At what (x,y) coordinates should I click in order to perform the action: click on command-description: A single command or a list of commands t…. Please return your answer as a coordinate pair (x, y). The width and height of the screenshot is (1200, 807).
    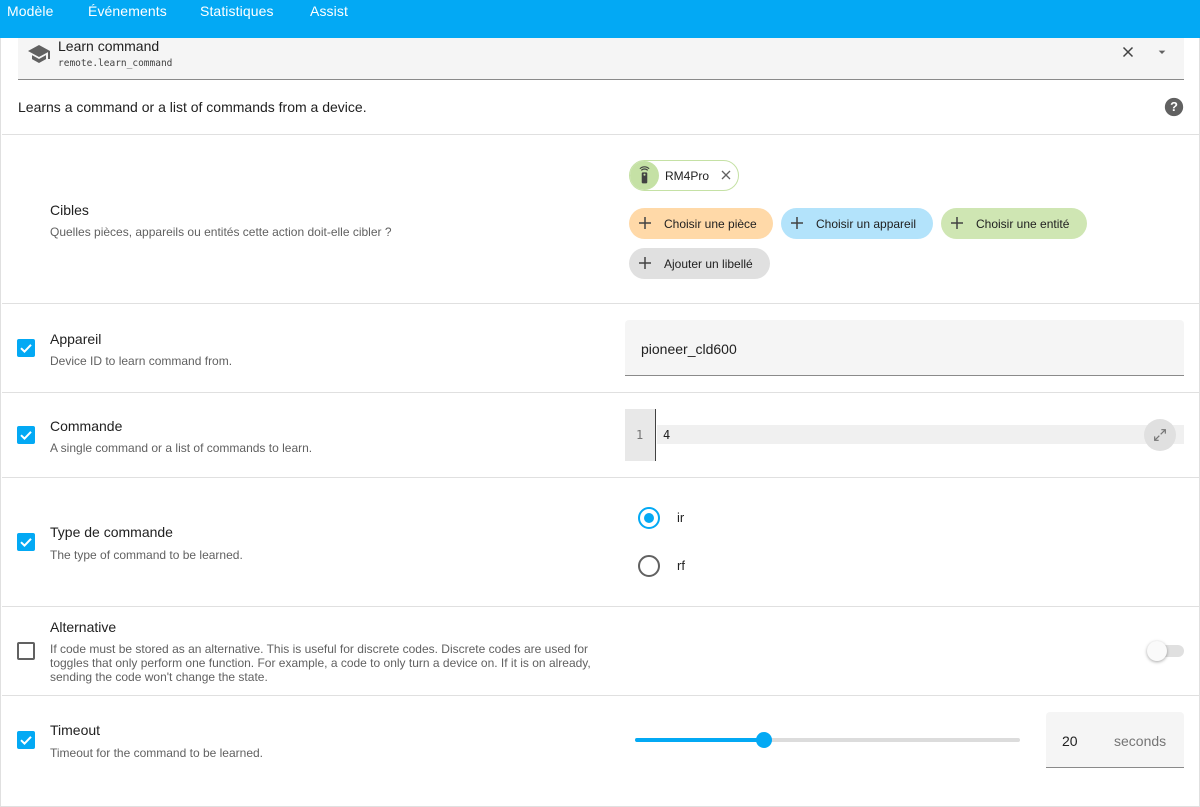
    Looking at the image, I should click on (181, 448).